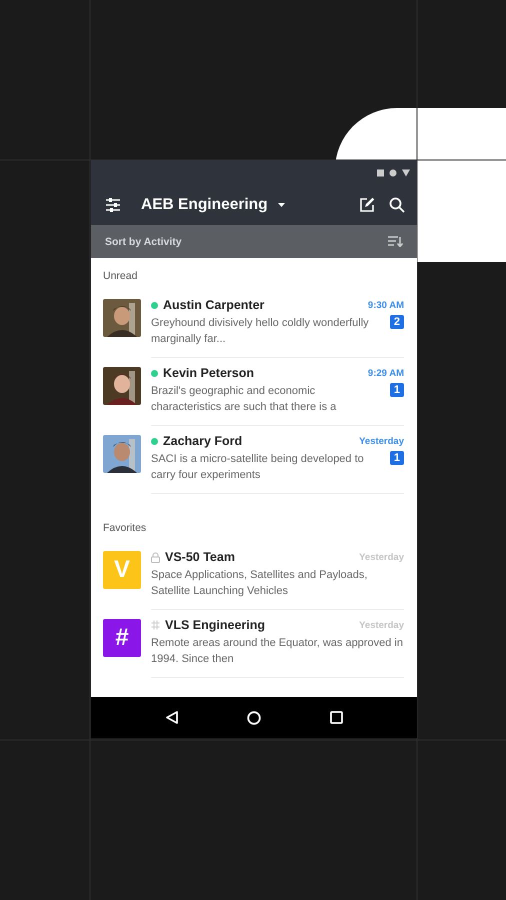  What do you see at coordinates (202, 441) in the screenshot?
I see `conversation-name: Zachary Ford` at bounding box center [202, 441].